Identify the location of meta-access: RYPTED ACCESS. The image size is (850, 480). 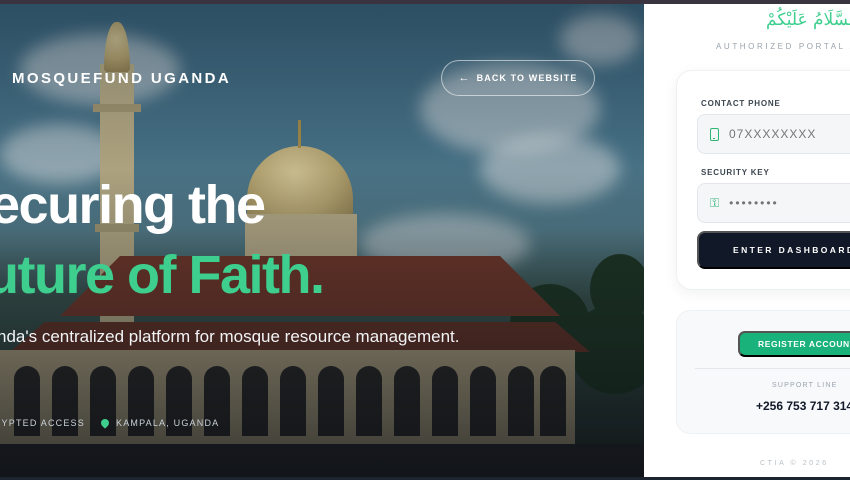
(42, 423).